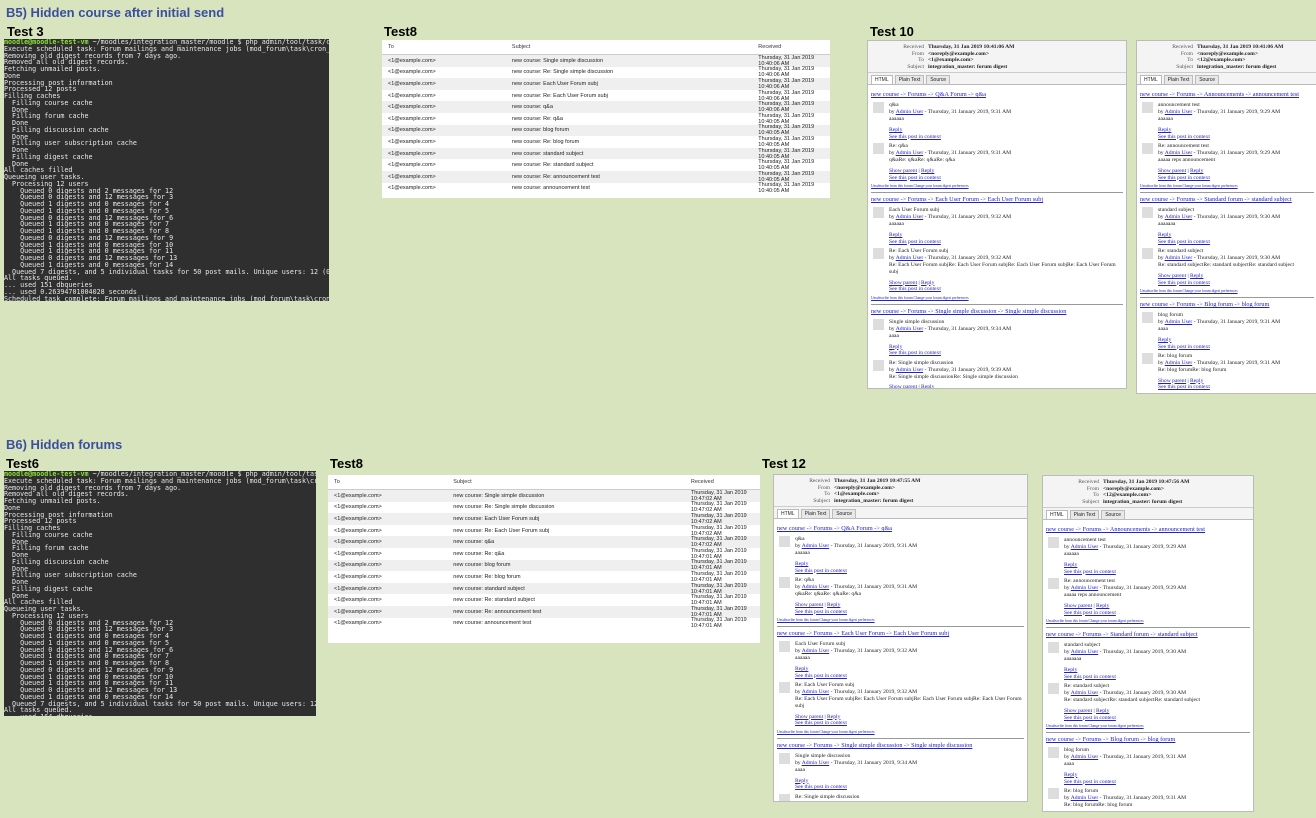 This screenshot has width=1316, height=818. Describe the element at coordinates (1256, 304) in the screenshot. I see `breadcrumb-discussion-link: blog forum` at that location.